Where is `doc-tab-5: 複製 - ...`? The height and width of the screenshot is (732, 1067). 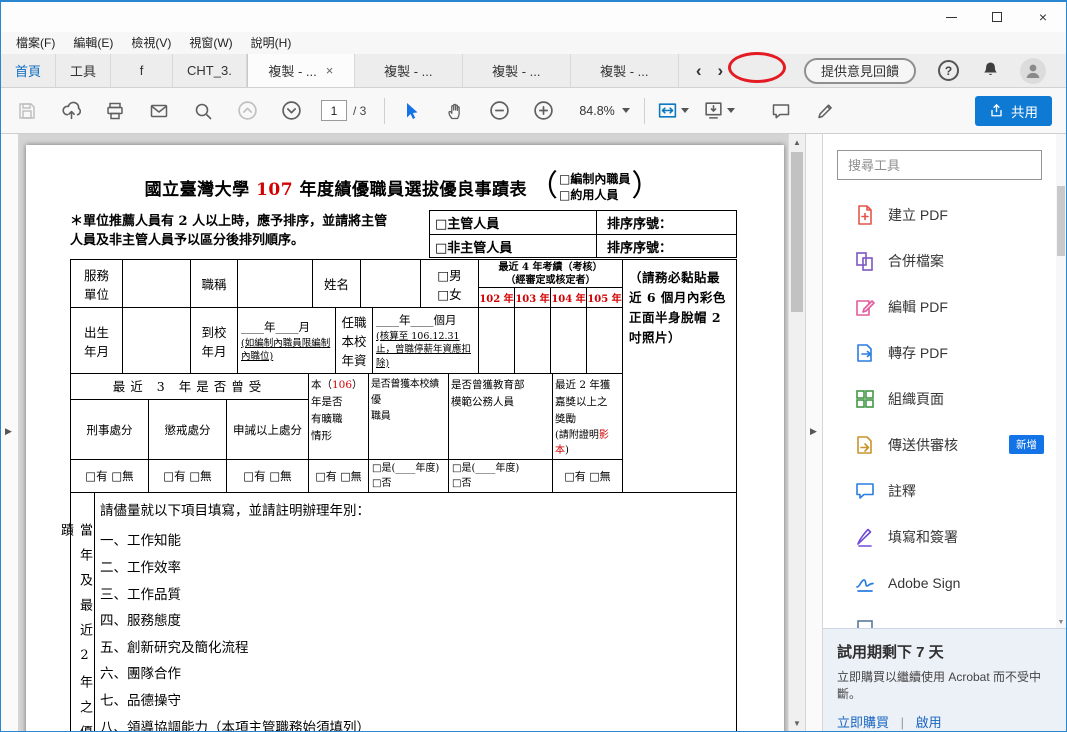
doc-tab-5: 複製 - ... is located at coordinates (517, 70).